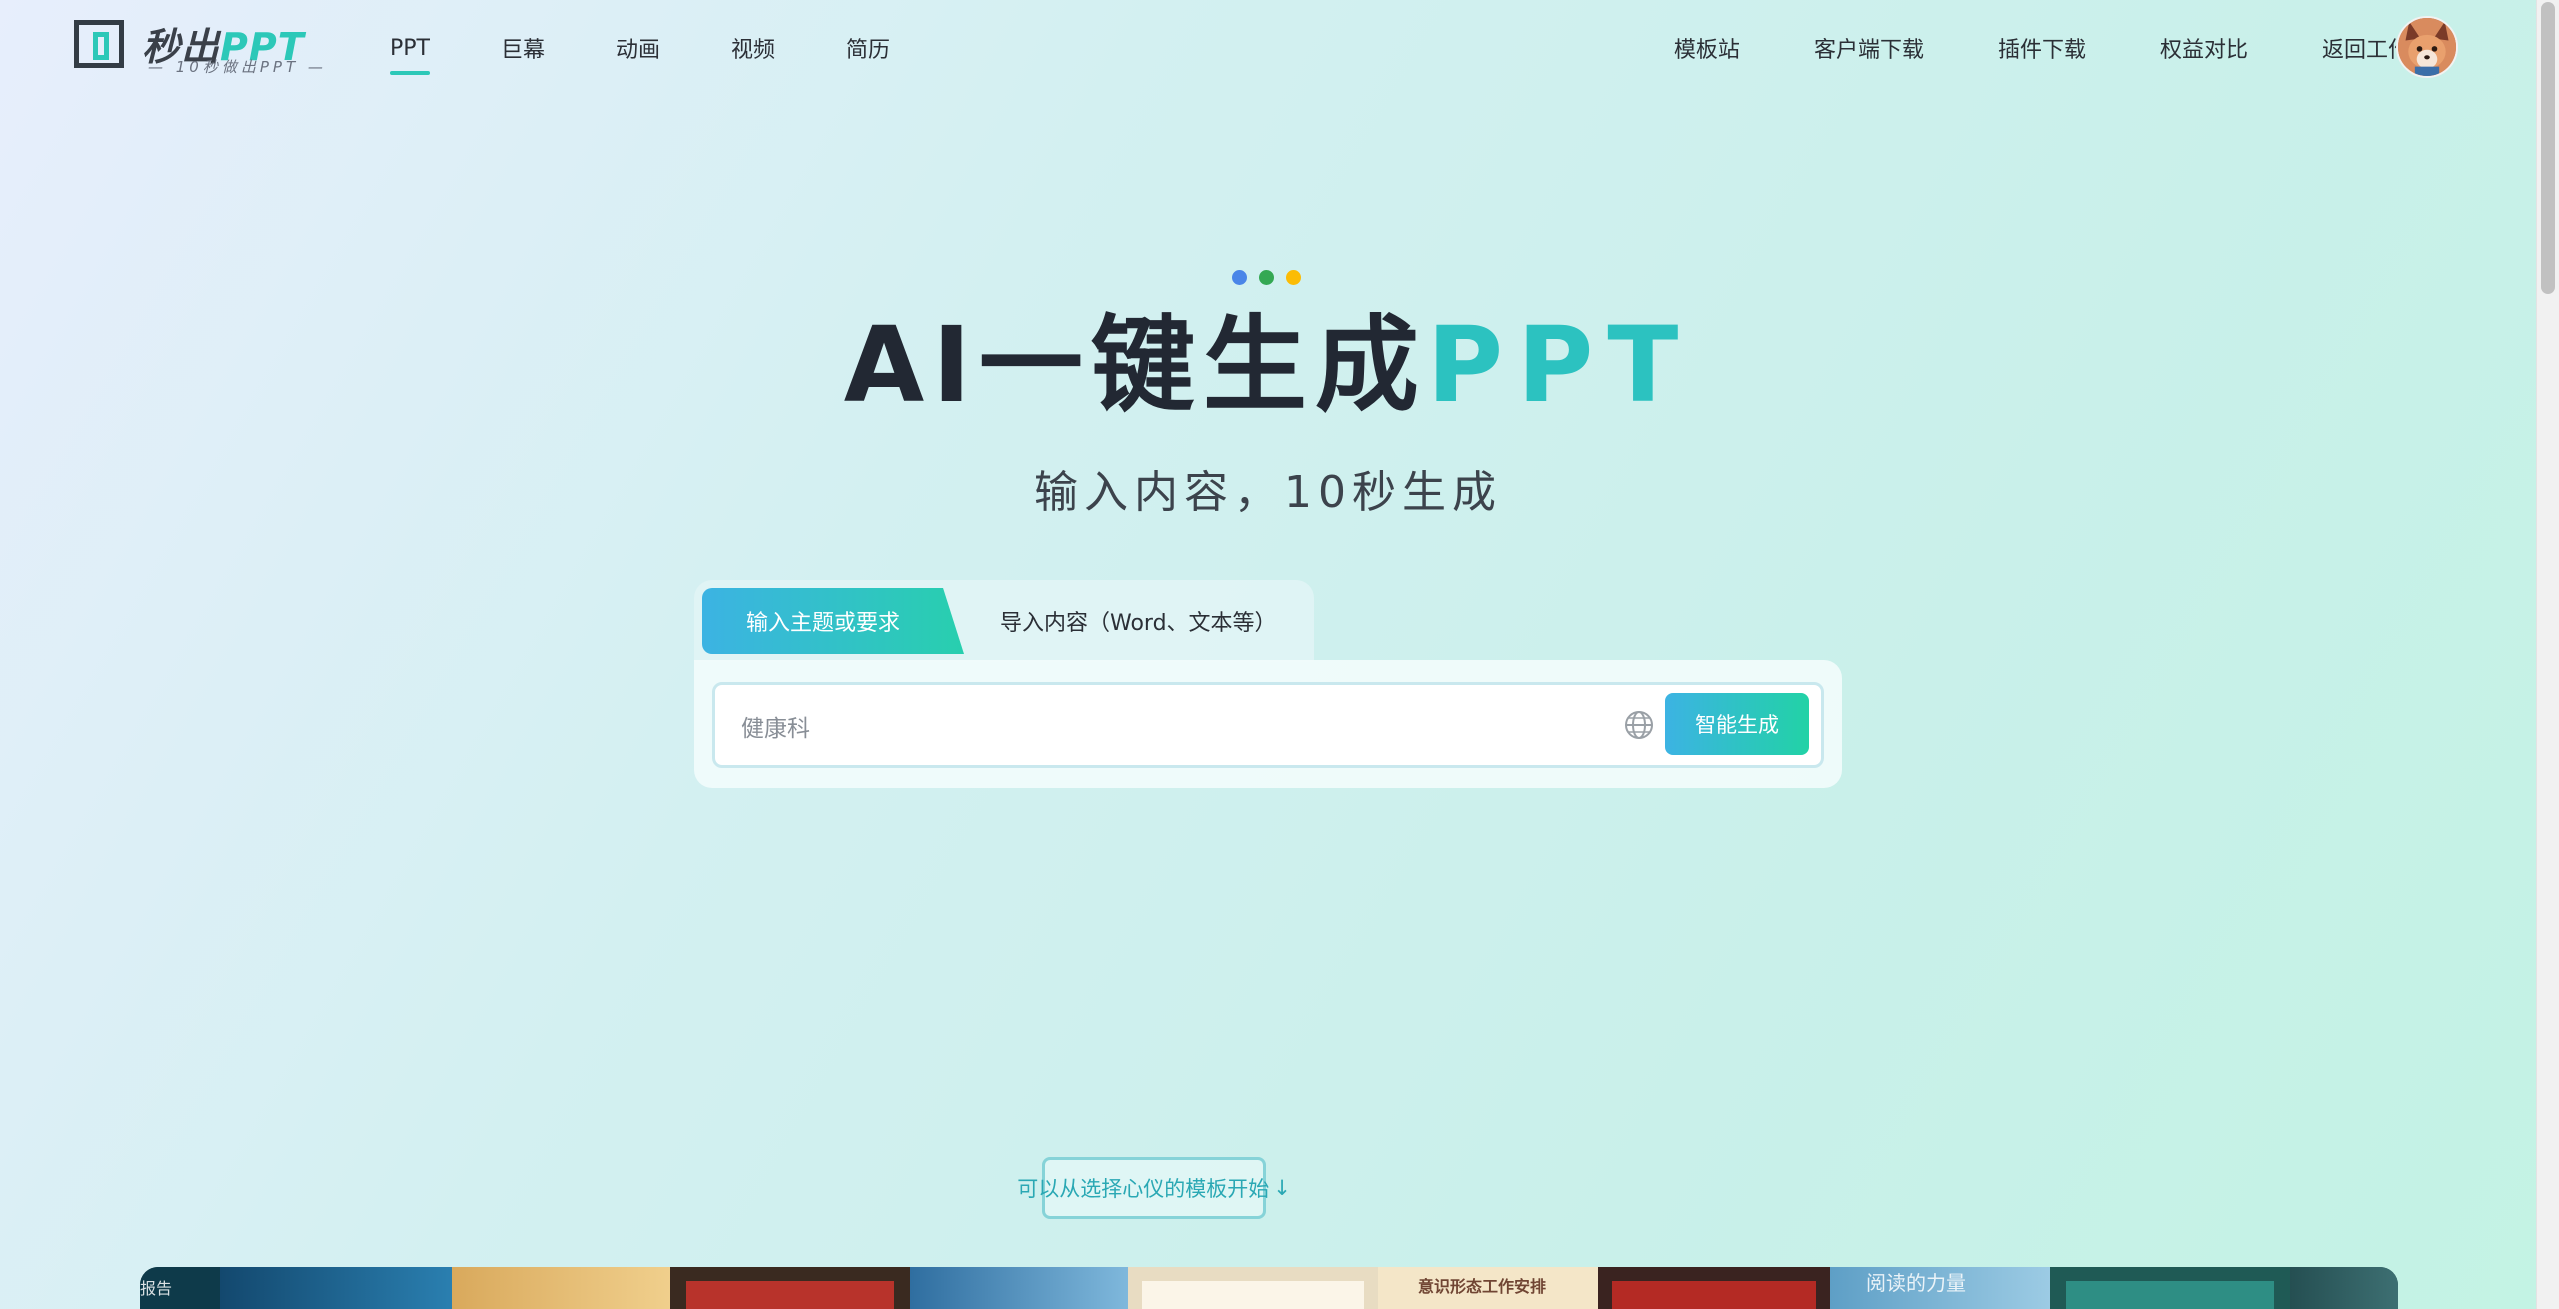  I want to click on globe-icon, so click(1639, 725).